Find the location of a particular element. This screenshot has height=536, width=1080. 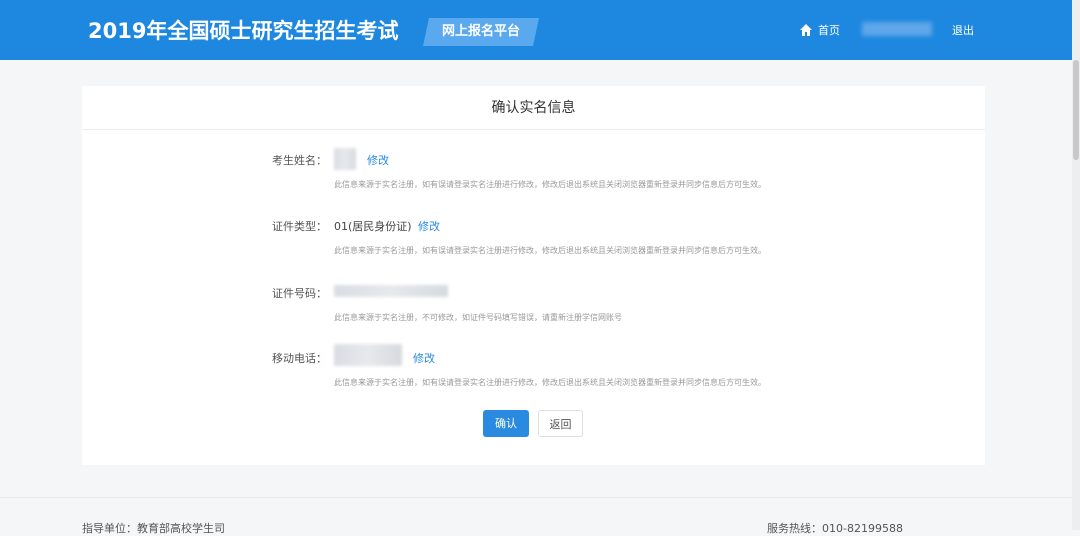

home-icon is located at coordinates (806, 30).